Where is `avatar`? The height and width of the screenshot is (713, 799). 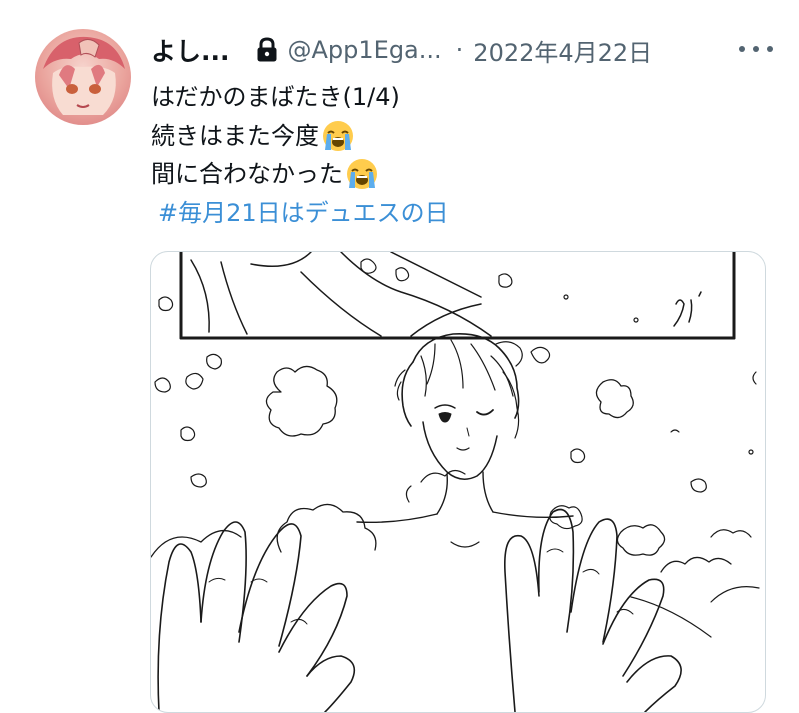
avatar is located at coordinates (83, 77).